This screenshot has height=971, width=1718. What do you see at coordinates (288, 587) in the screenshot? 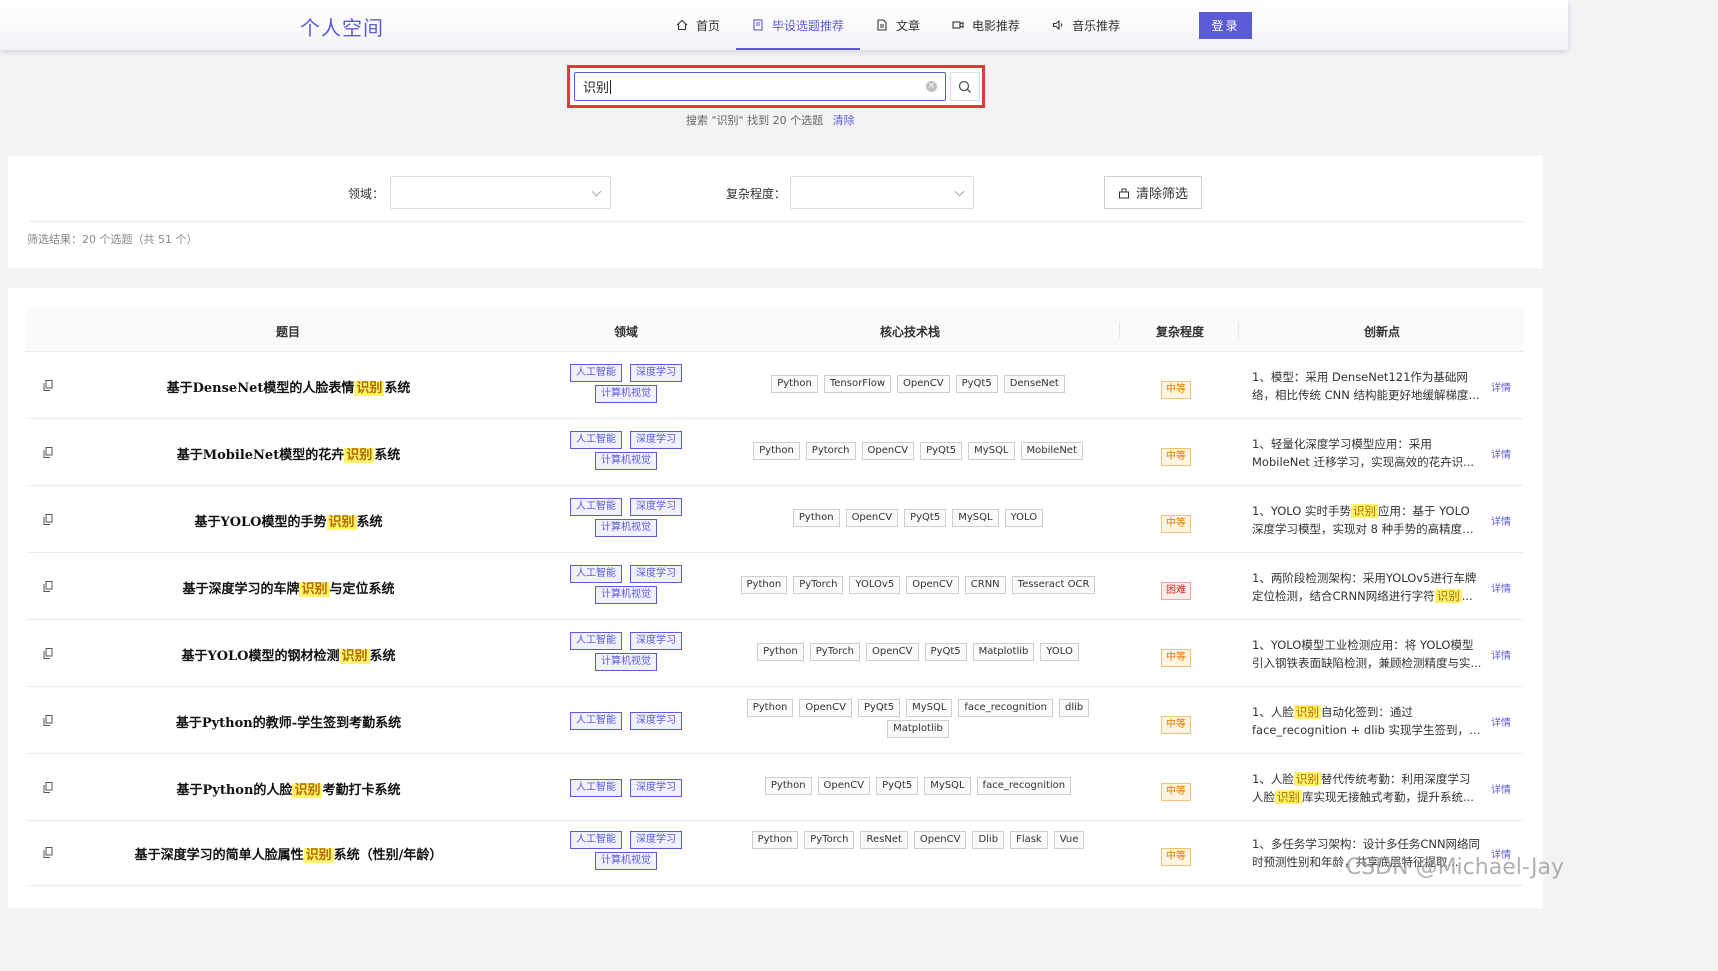
I see `topic-title: 基于深度学习的车牌 识别 与定位系统` at bounding box center [288, 587].